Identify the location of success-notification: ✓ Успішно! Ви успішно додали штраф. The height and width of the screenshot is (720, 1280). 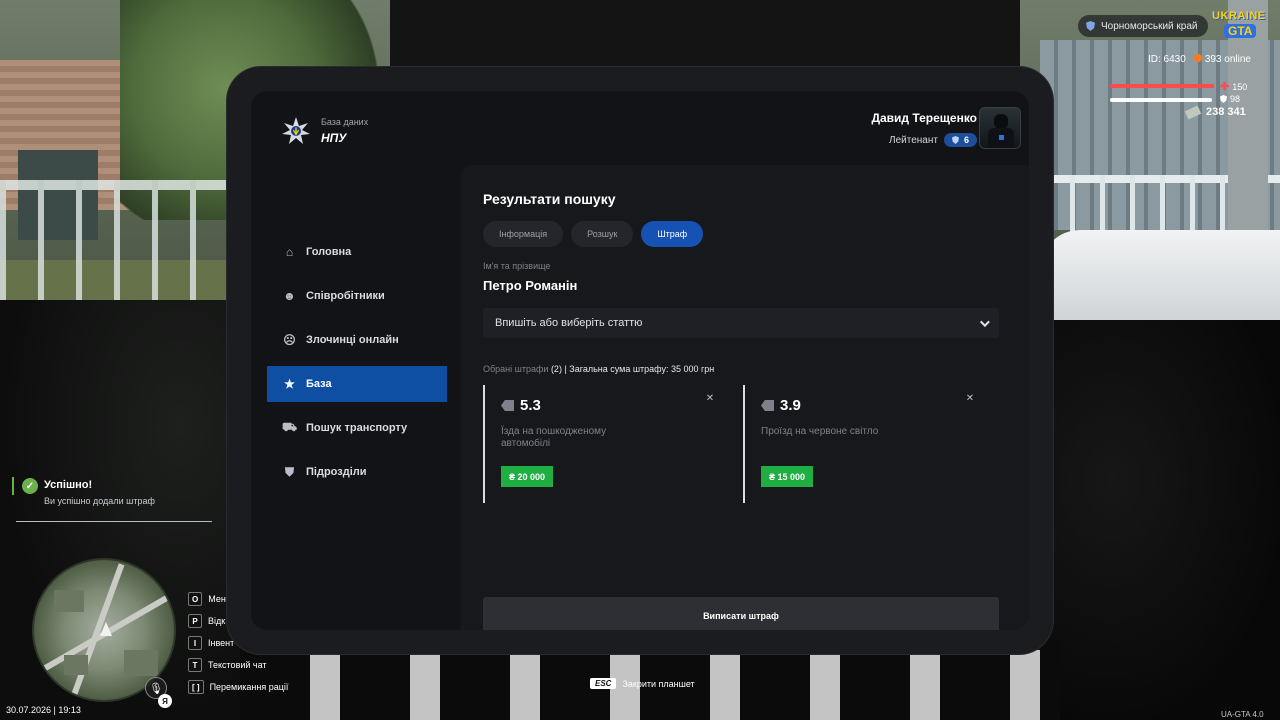
(112, 499).